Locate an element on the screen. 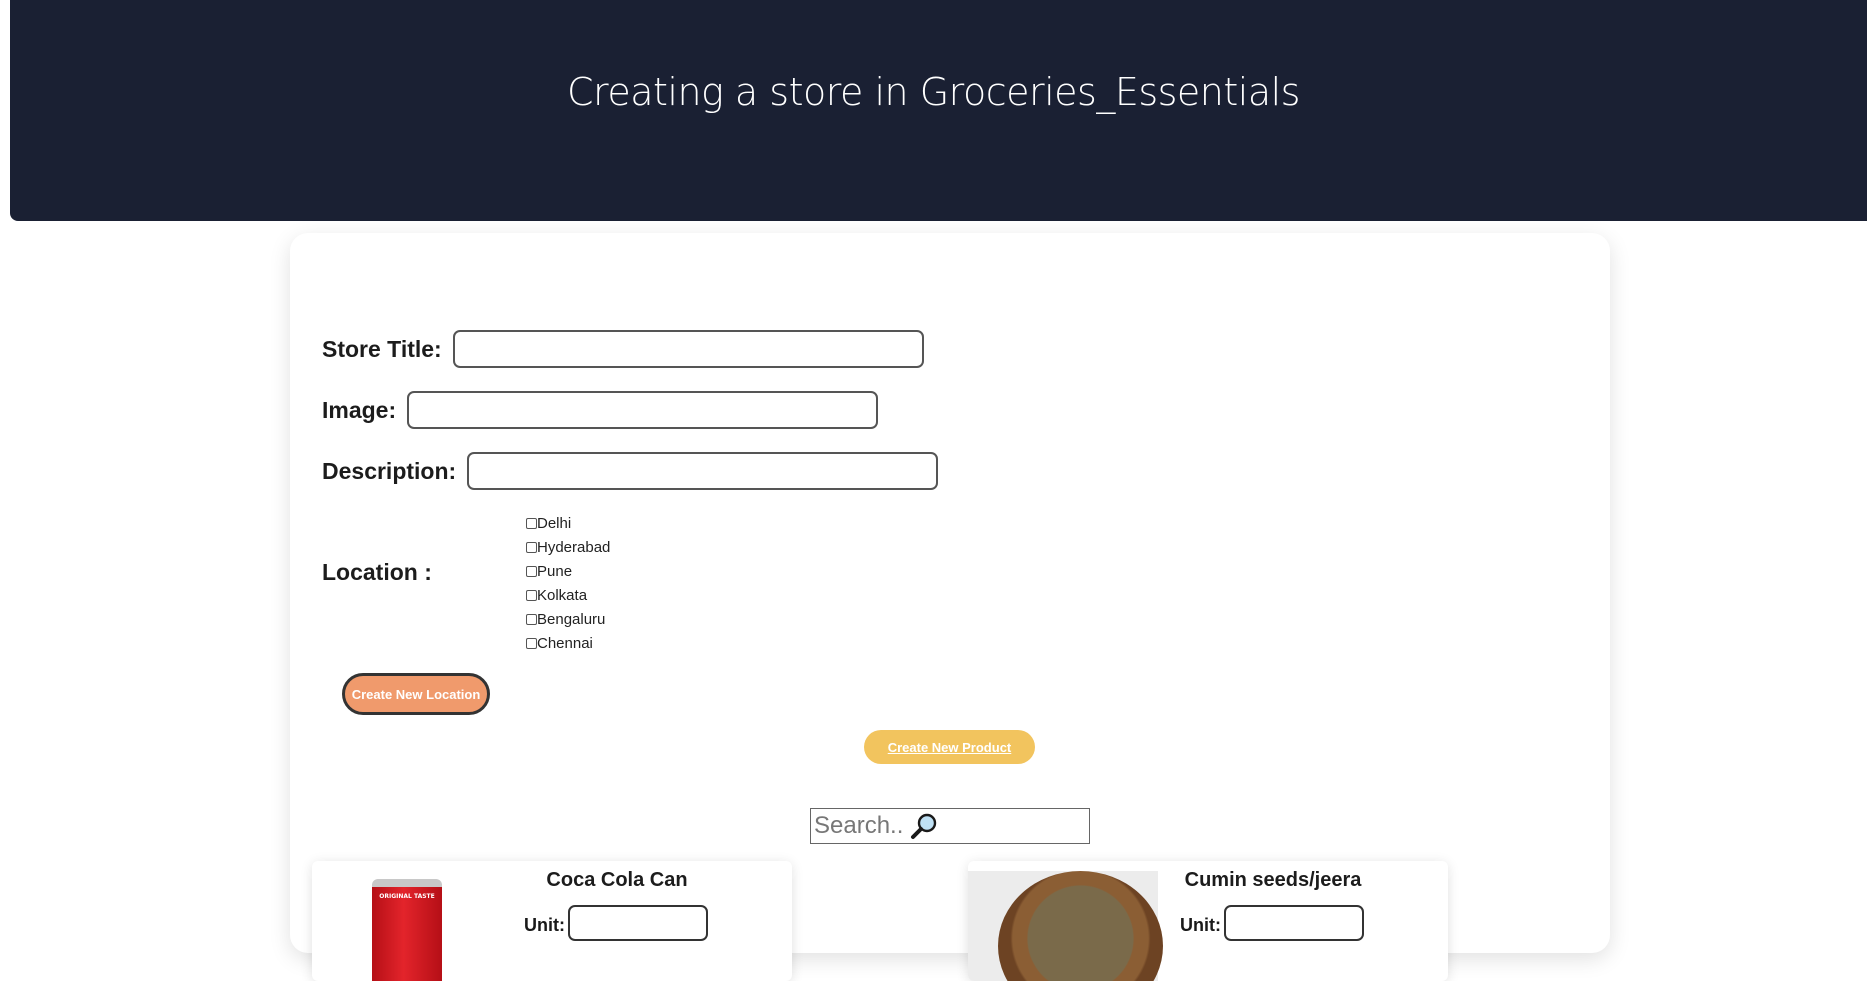  location-option-hyderabad: Hyderabad is located at coordinates (568, 547).